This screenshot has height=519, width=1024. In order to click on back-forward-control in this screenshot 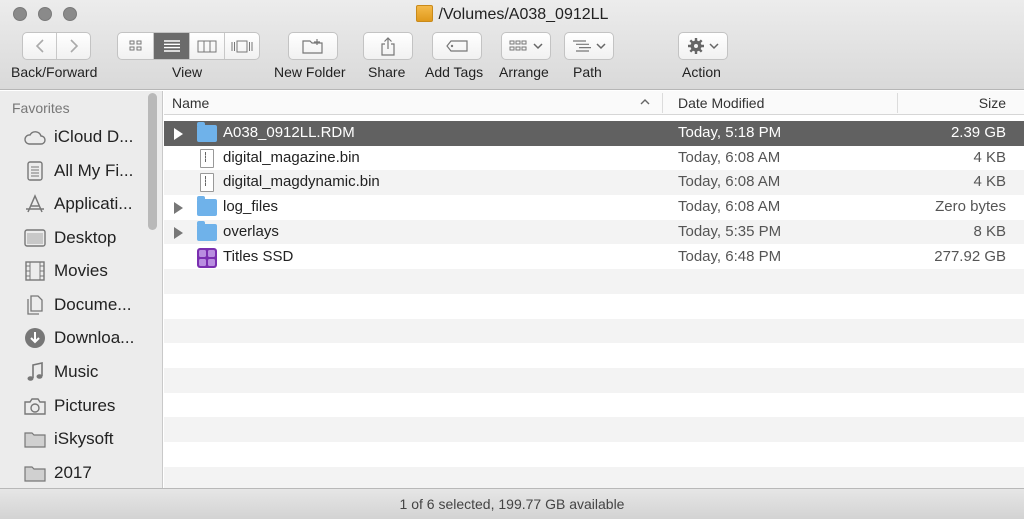, I will do `click(56, 46)`.